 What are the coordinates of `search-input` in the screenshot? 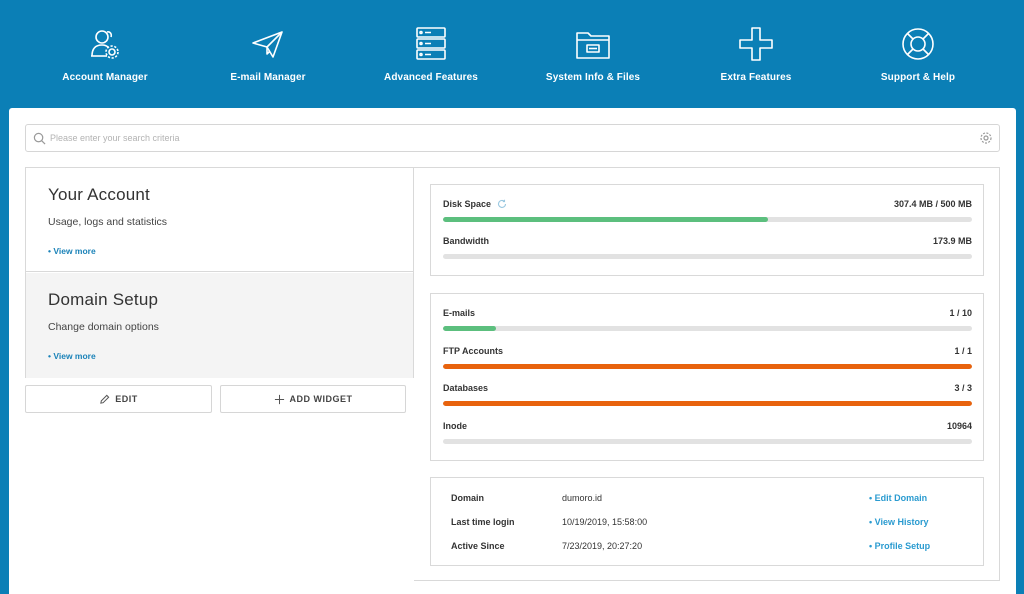 It's located at (510, 138).